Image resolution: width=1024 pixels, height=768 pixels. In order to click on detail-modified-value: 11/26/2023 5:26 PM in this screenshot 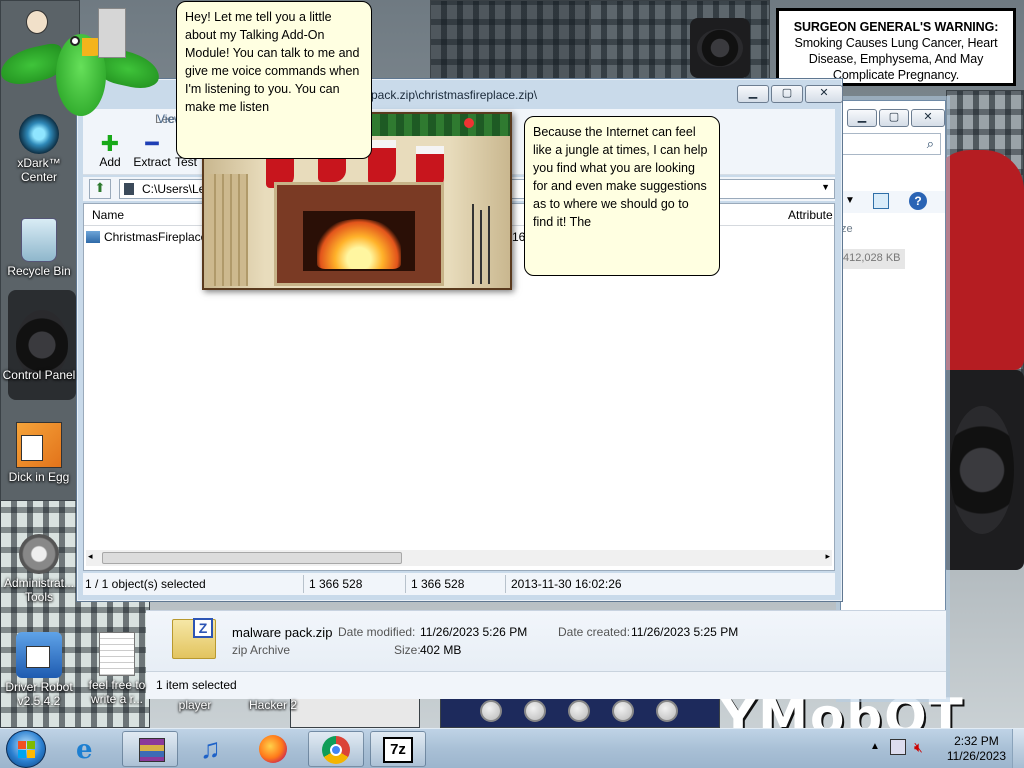, I will do `click(474, 632)`.